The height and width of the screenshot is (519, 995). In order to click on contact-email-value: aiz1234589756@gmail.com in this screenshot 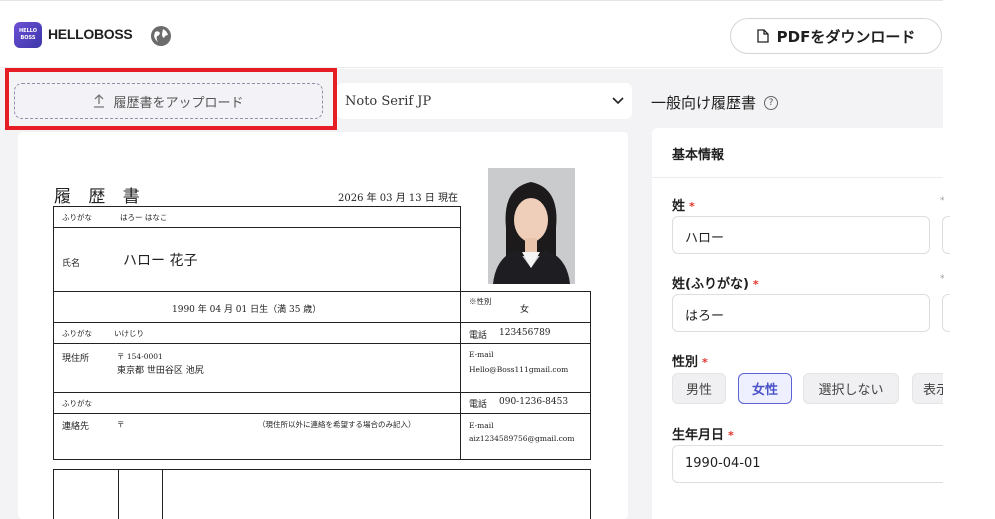, I will do `click(522, 438)`.